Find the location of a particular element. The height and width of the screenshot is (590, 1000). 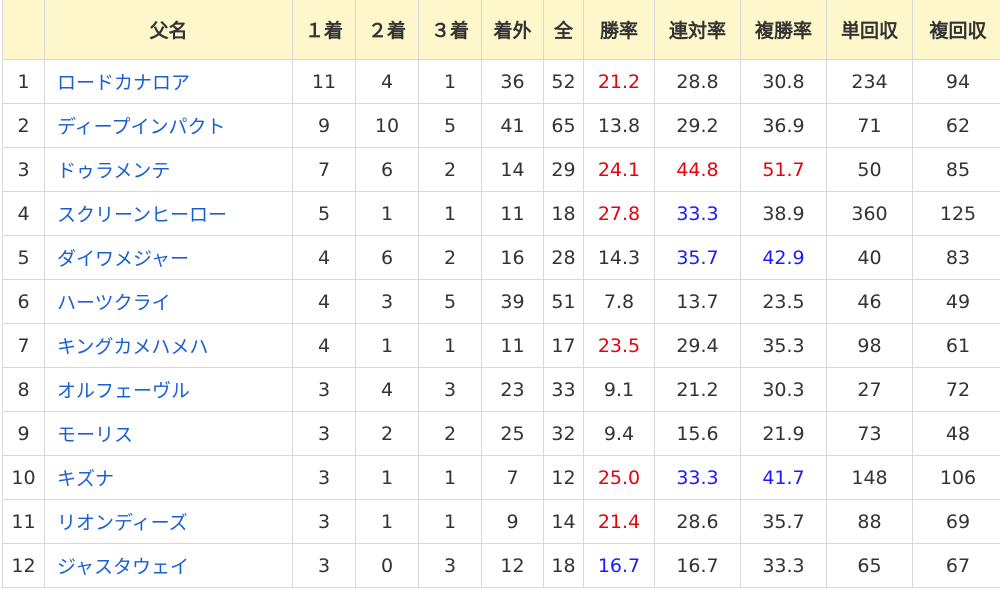

cell-place-return: 62 is located at coordinates (956, 125).